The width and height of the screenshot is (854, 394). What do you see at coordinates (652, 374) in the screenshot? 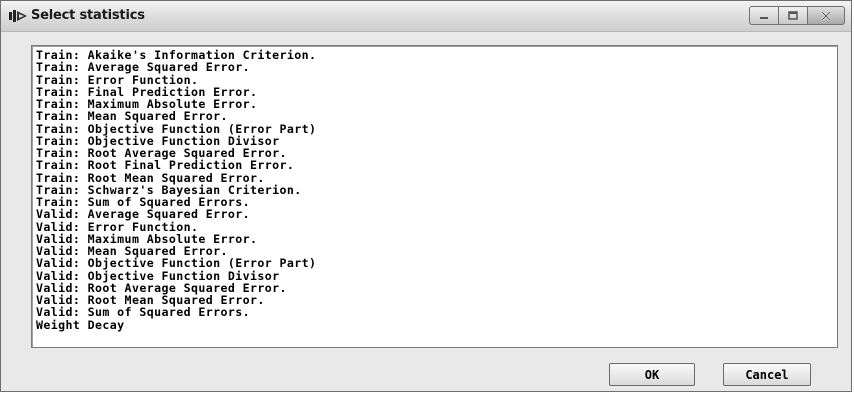
I see `ok-button: OK` at bounding box center [652, 374].